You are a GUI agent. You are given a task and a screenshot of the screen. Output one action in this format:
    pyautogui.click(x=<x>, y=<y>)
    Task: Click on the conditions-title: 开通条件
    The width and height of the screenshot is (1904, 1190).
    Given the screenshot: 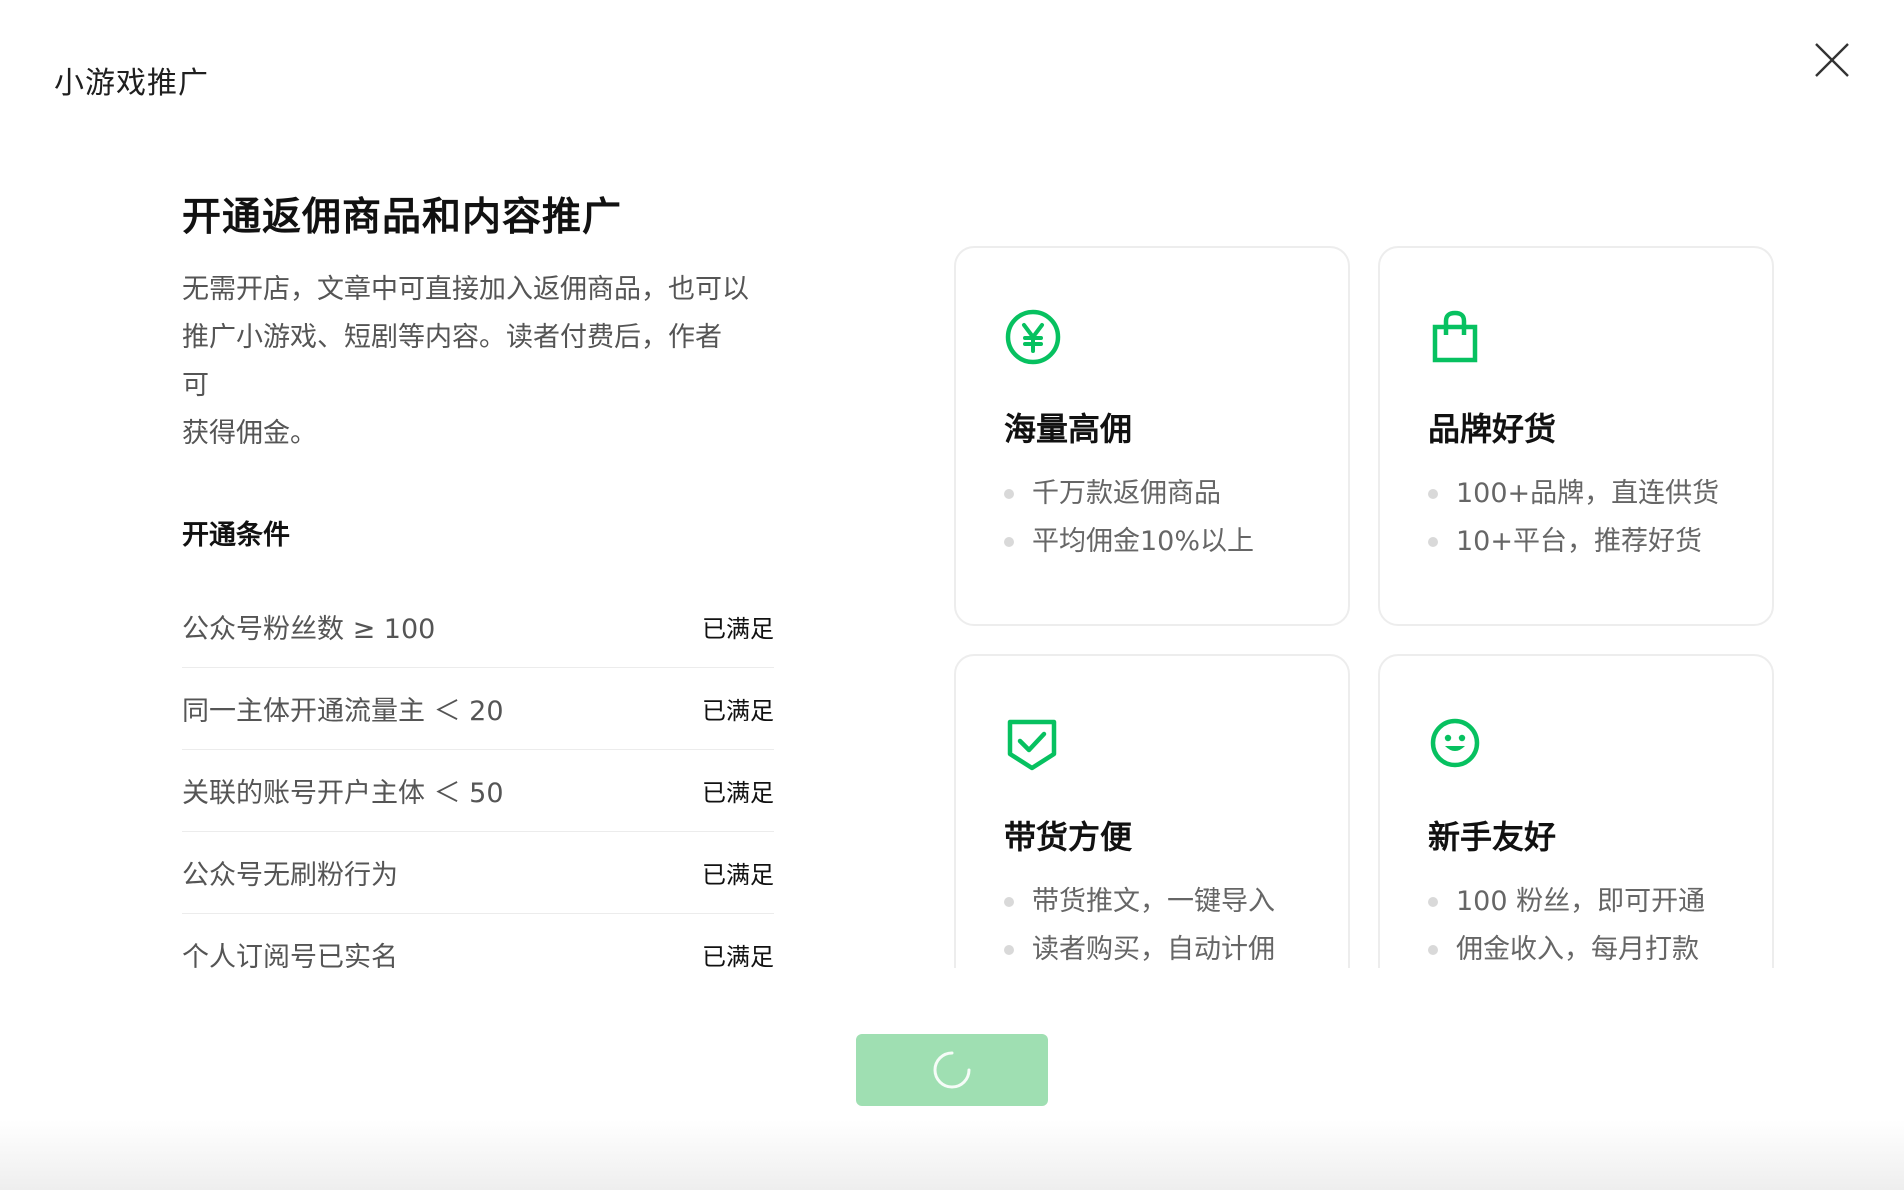 What is the action you would take?
    pyautogui.click(x=236, y=535)
    